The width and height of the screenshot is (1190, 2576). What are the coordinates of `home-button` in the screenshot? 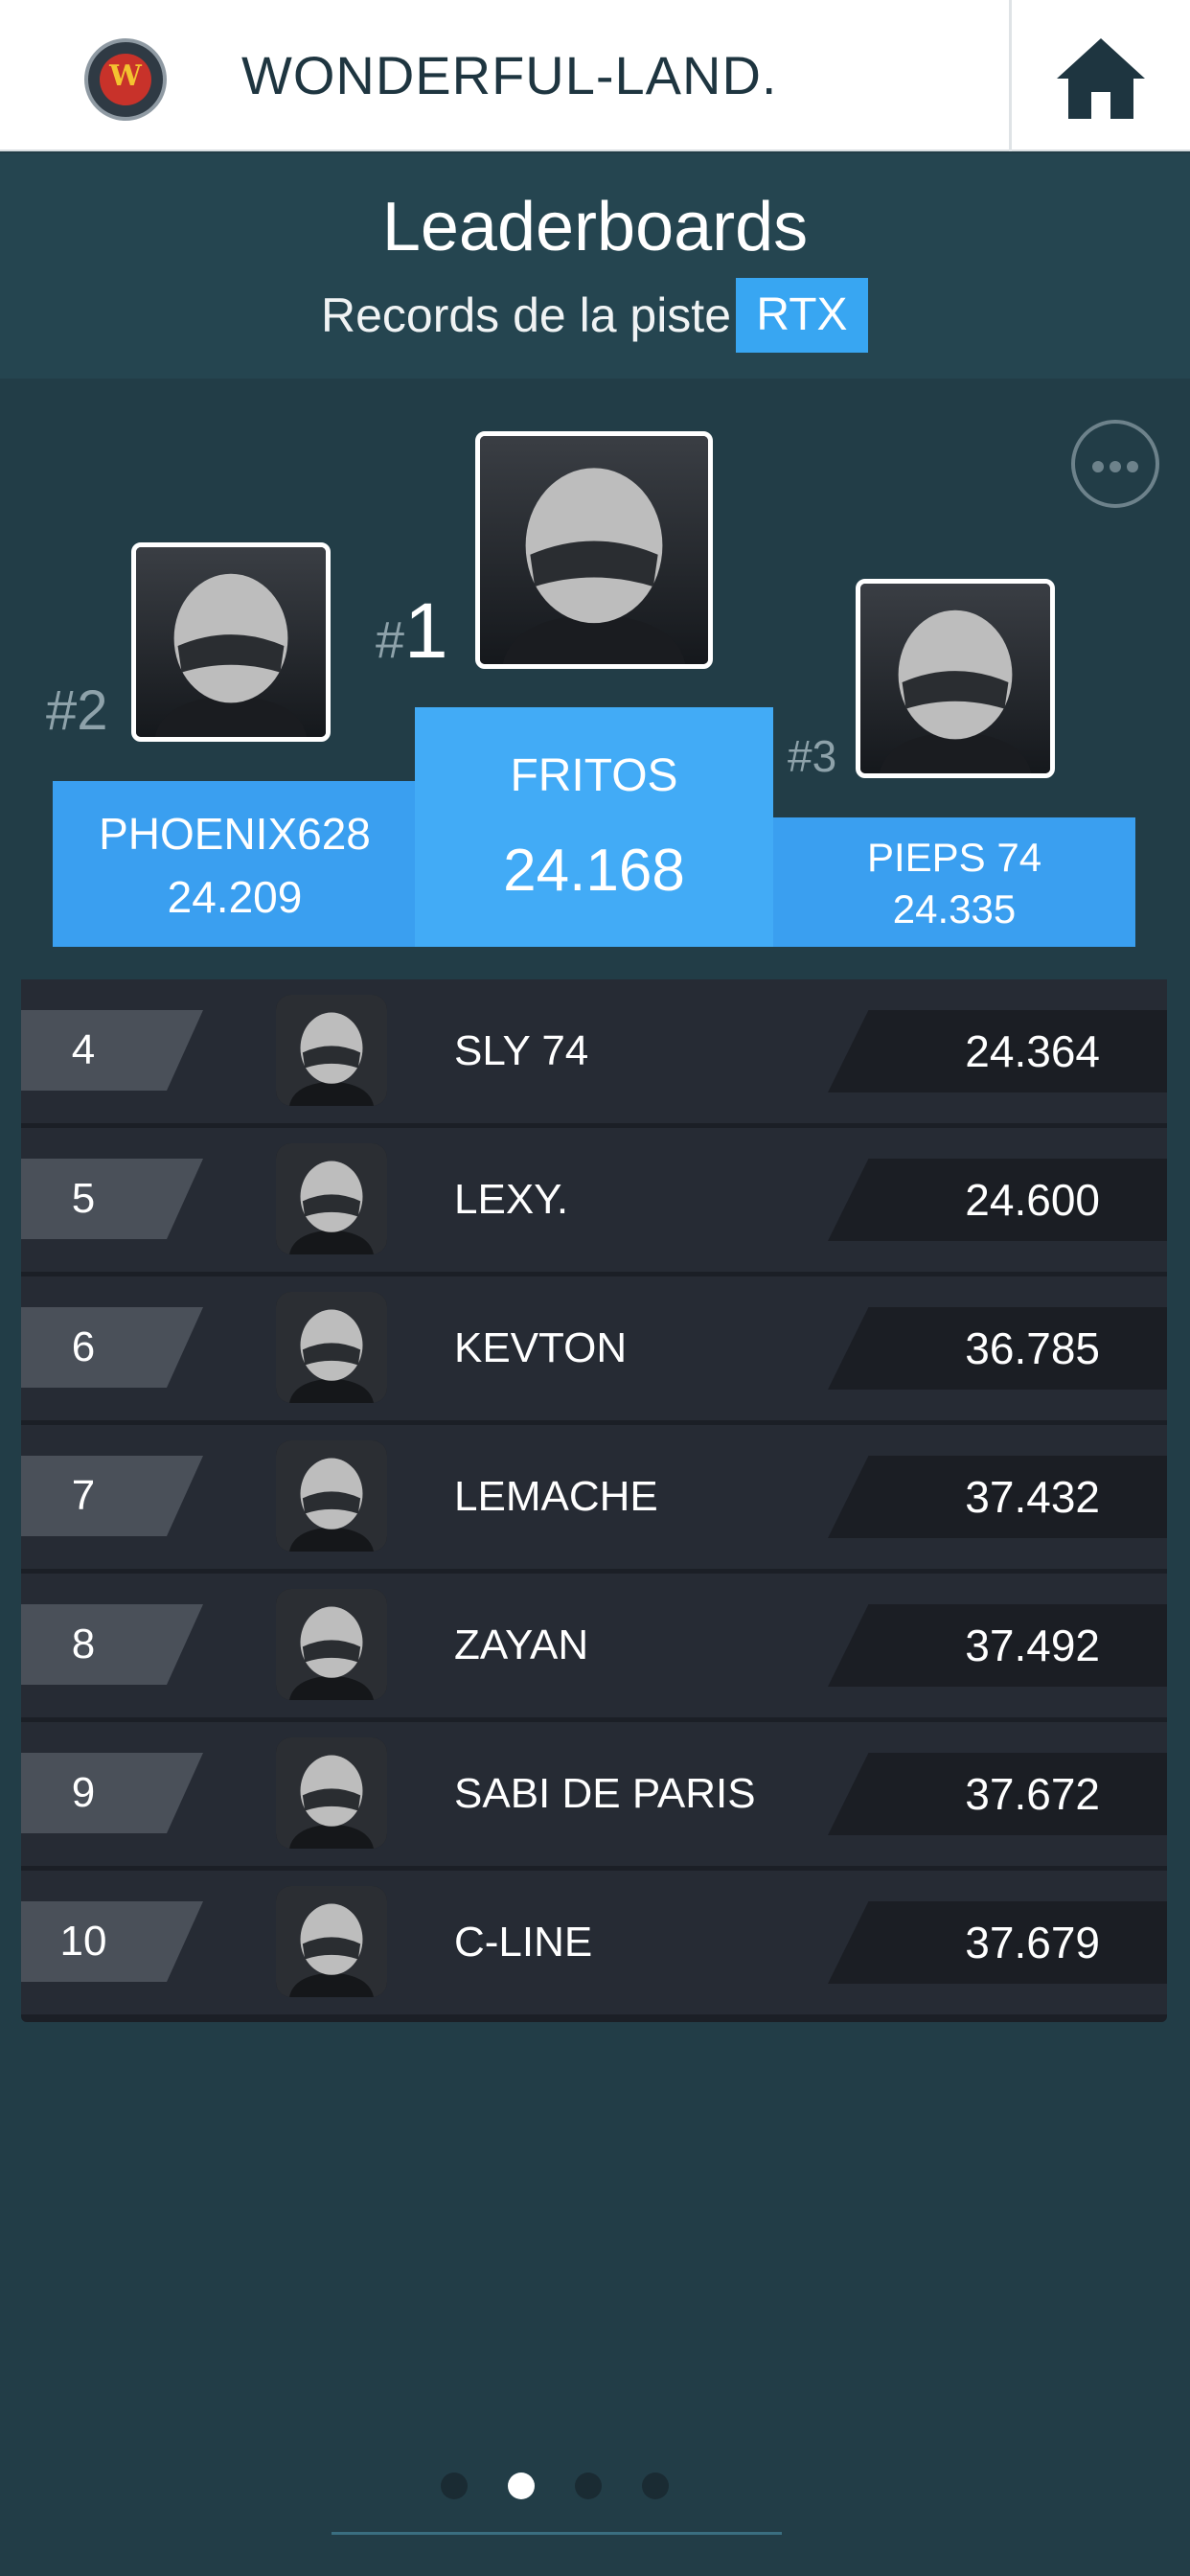 It's located at (1101, 75).